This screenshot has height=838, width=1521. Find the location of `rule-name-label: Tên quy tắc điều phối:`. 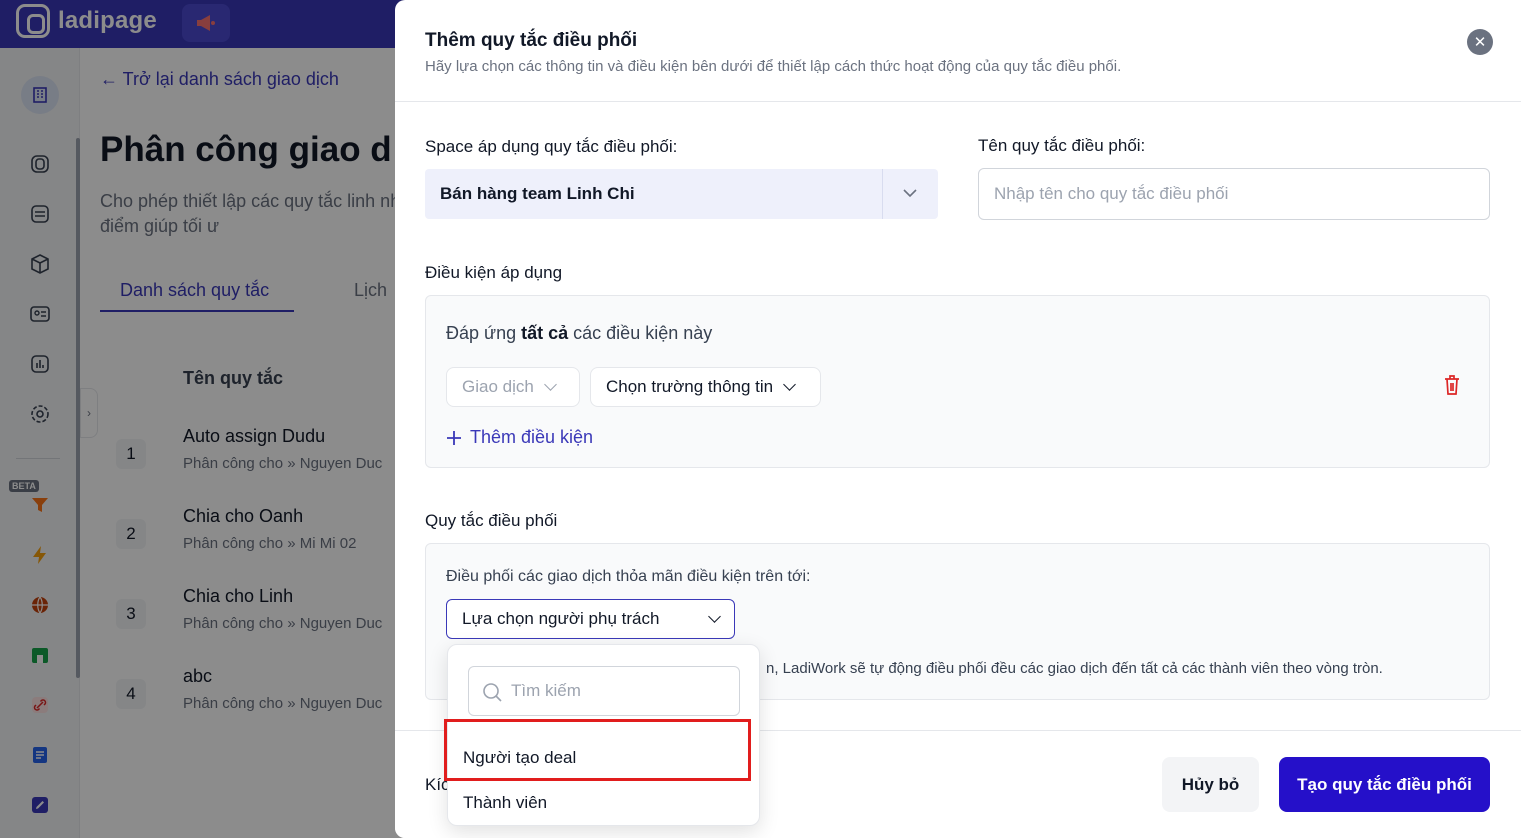

rule-name-label: Tên quy tắc điều phối: is located at coordinates (1062, 145).